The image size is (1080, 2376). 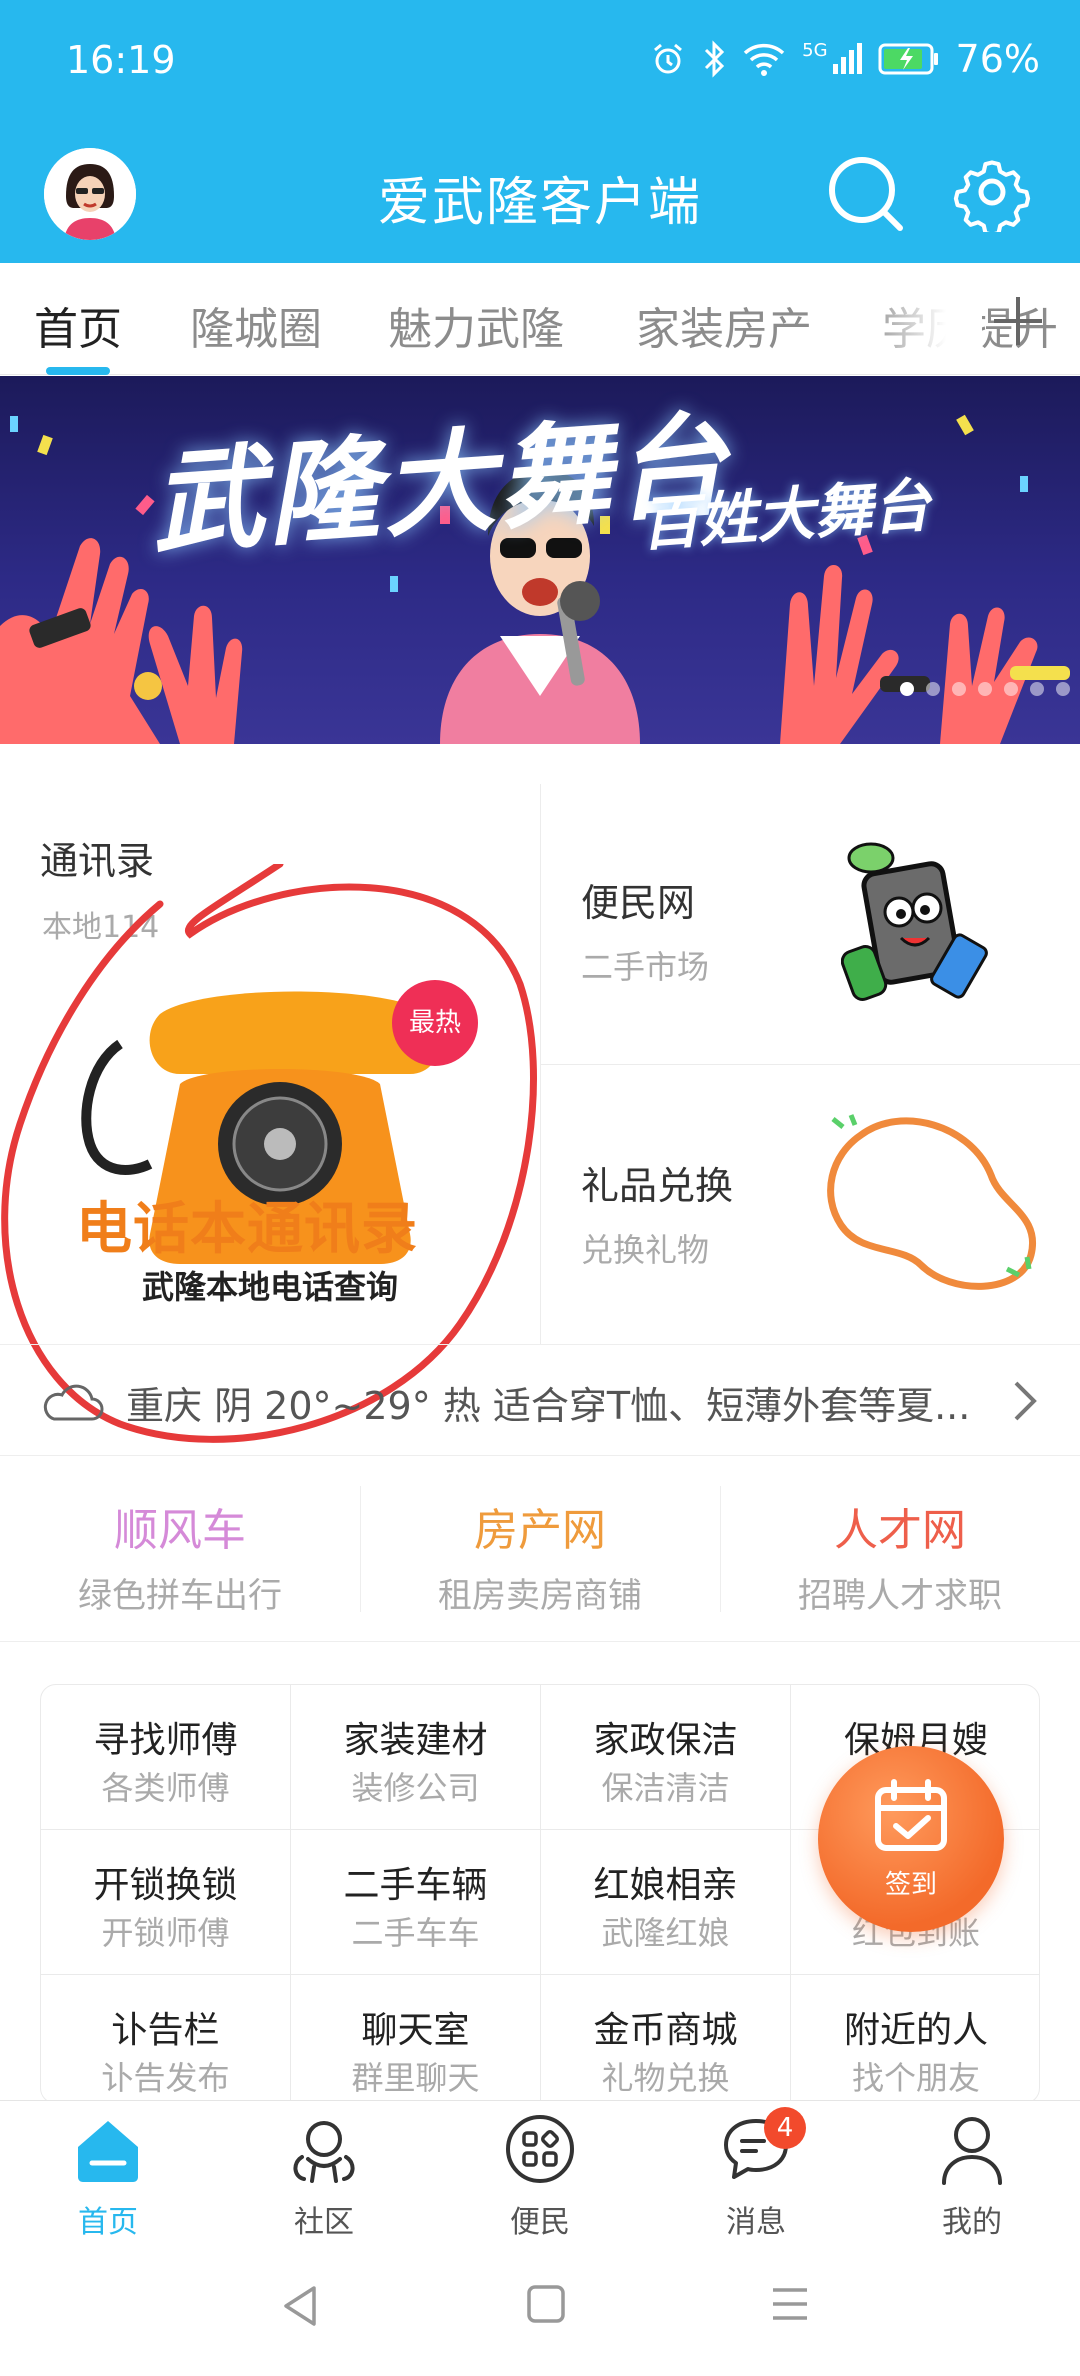 What do you see at coordinates (108, 2151) in the screenshot?
I see `home-icon` at bounding box center [108, 2151].